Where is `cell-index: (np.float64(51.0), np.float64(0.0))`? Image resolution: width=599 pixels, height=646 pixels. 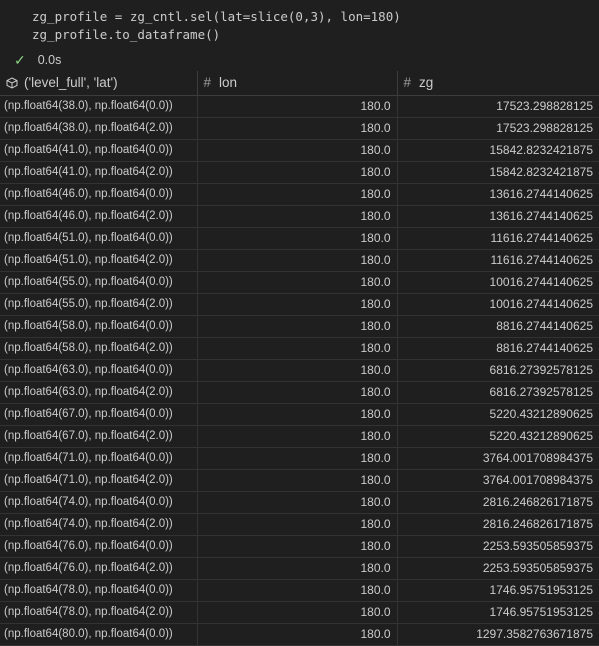
cell-index: (np.float64(51.0), np.float64(0.0)) is located at coordinates (98, 238).